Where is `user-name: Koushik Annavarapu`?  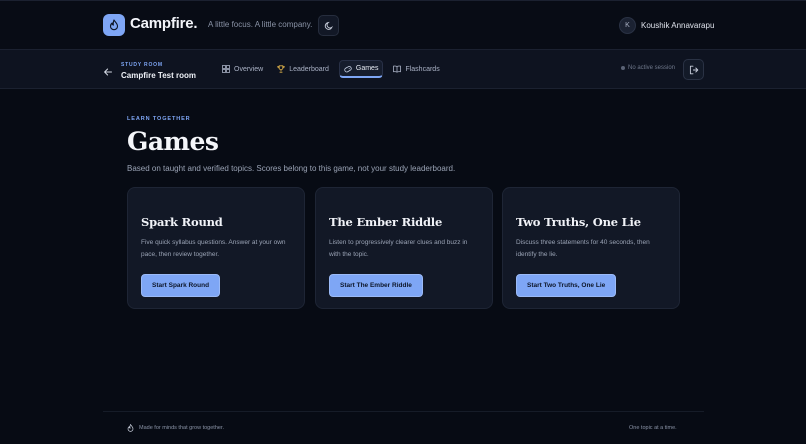 user-name: Koushik Annavarapu is located at coordinates (677, 25).